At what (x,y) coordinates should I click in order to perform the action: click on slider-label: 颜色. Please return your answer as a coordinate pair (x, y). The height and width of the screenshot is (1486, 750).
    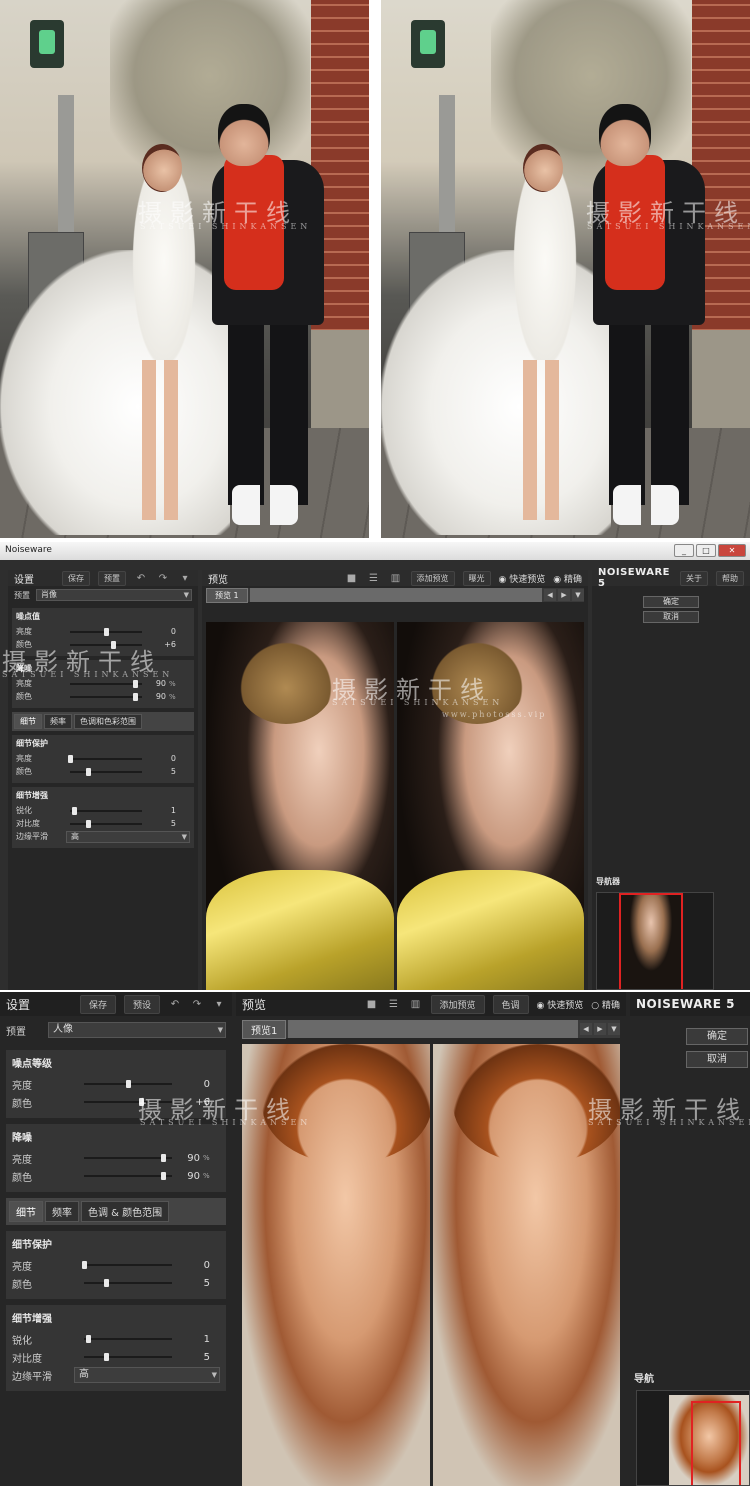
    Looking at the image, I should click on (22, 1104).